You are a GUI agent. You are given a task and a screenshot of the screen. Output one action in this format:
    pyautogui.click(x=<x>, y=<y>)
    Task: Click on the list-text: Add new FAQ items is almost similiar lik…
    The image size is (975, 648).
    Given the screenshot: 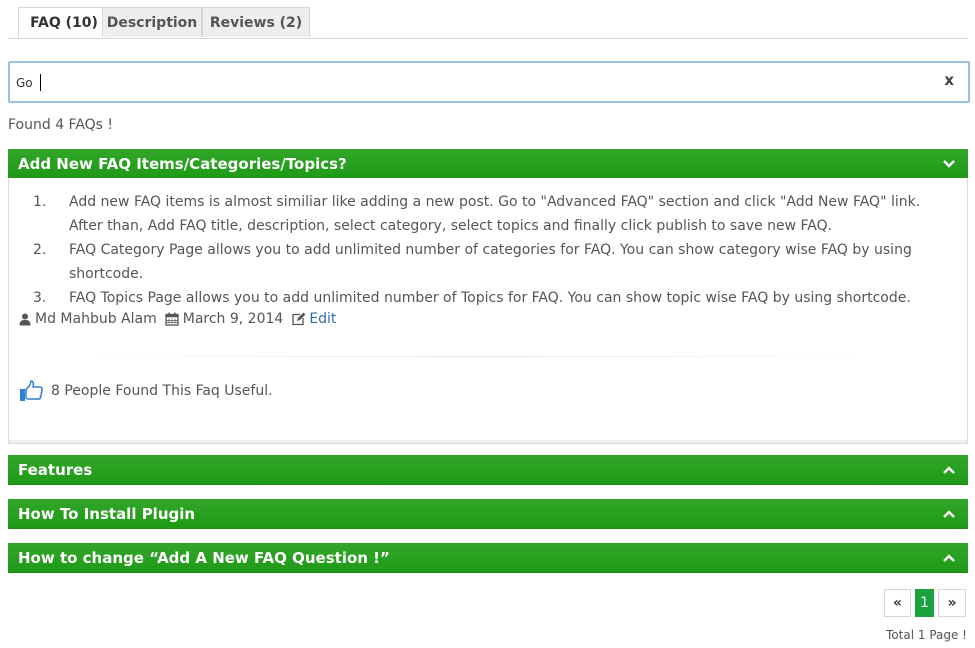 What is the action you would take?
    pyautogui.click(x=495, y=214)
    